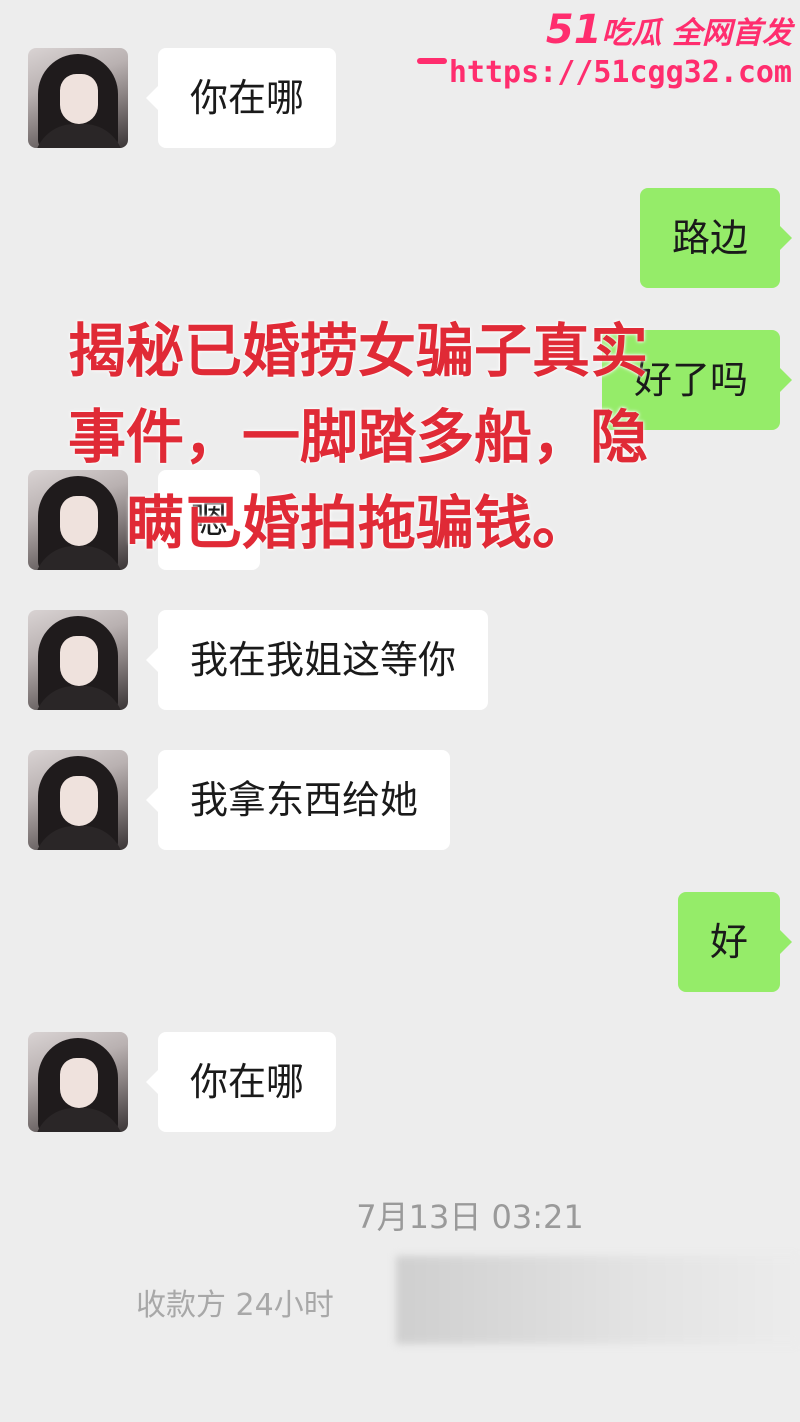  What do you see at coordinates (431, 61) in the screenshot?
I see `watermark-decoration` at bounding box center [431, 61].